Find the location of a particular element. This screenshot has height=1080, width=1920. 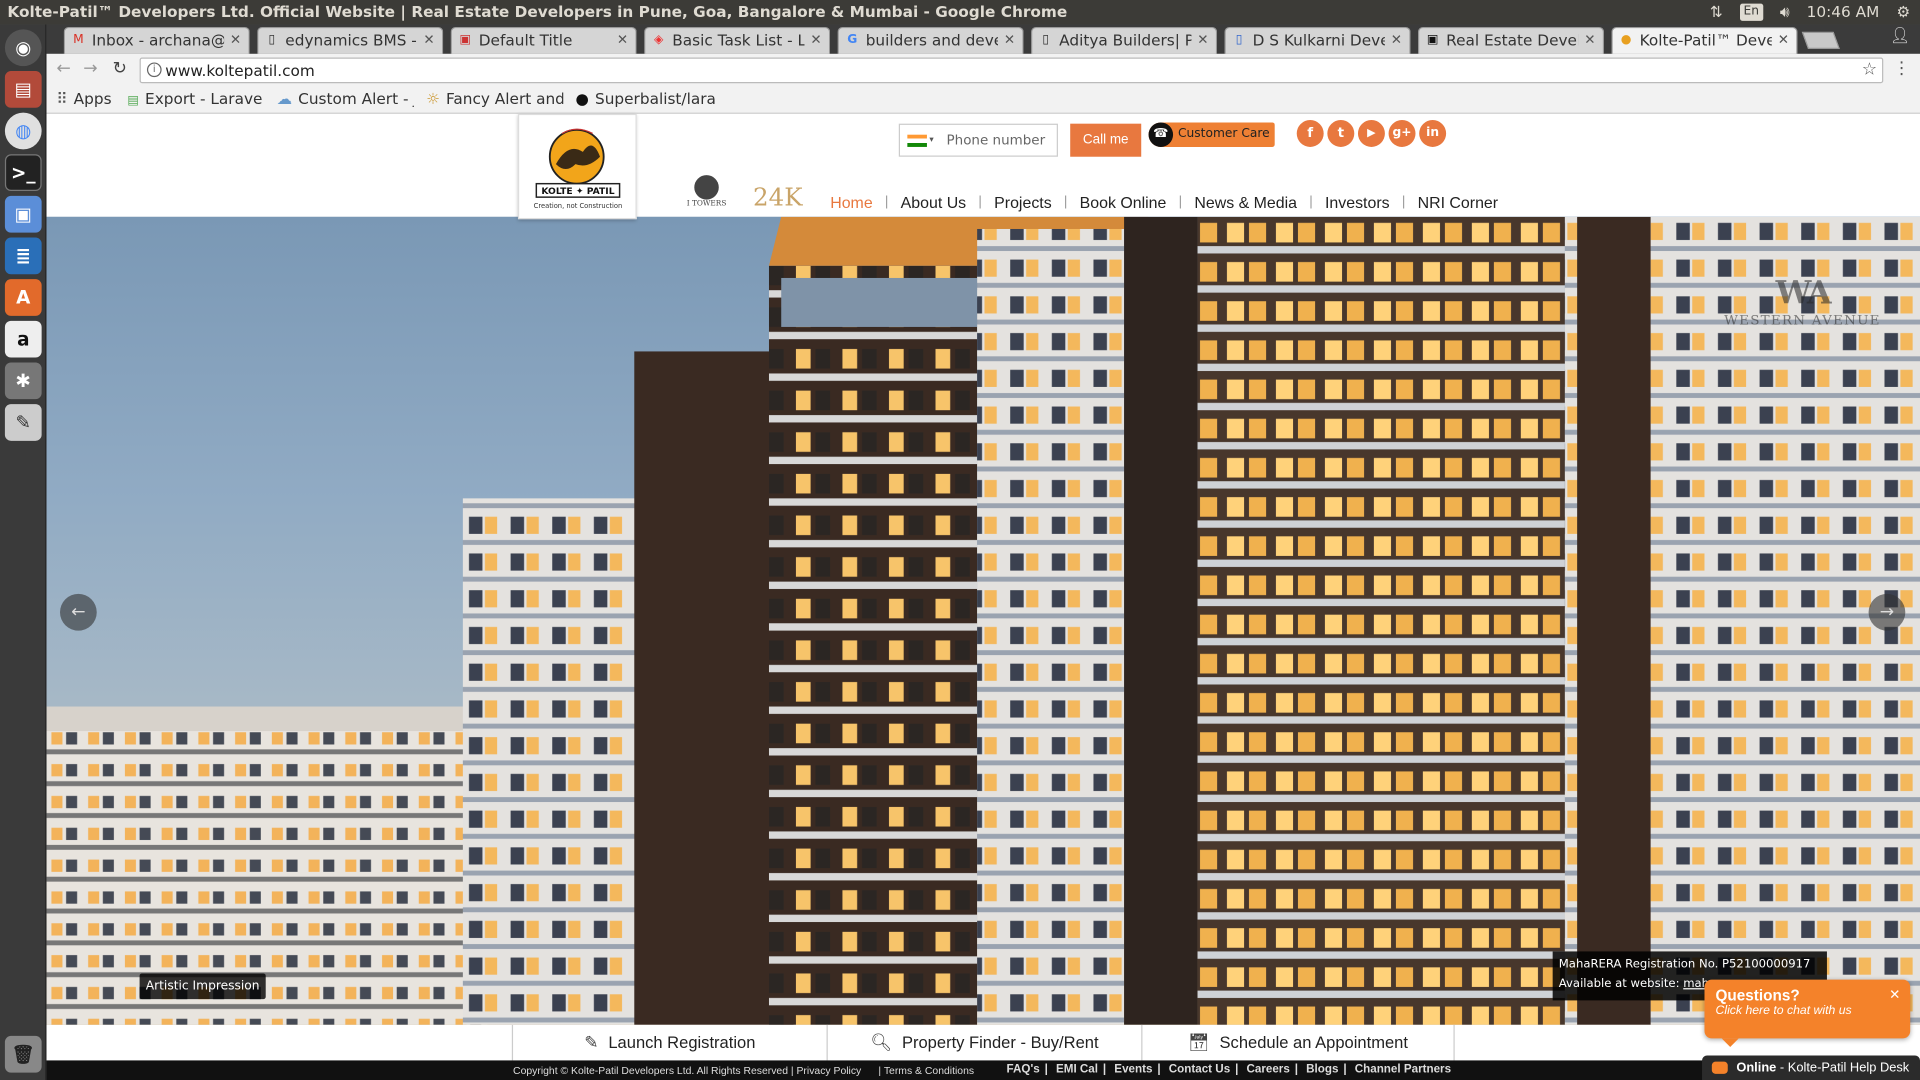

kolte-patil-logo: KOLTE ✦ PATIL Creation, not Construction is located at coordinates (577, 166).